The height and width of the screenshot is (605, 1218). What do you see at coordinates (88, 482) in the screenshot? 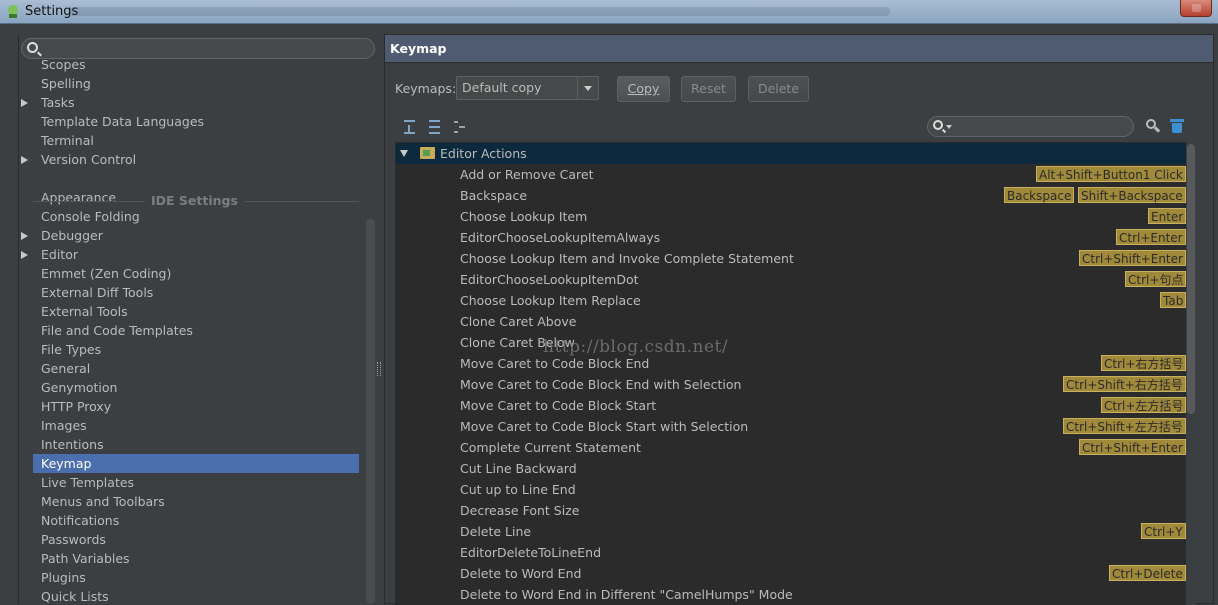
I see `sidebar-item-label: Live Templates` at bounding box center [88, 482].